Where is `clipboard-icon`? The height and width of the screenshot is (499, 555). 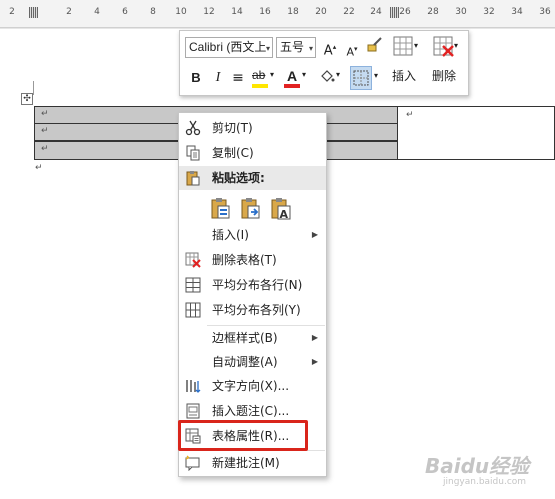 clipboard-icon is located at coordinates (193, 178).